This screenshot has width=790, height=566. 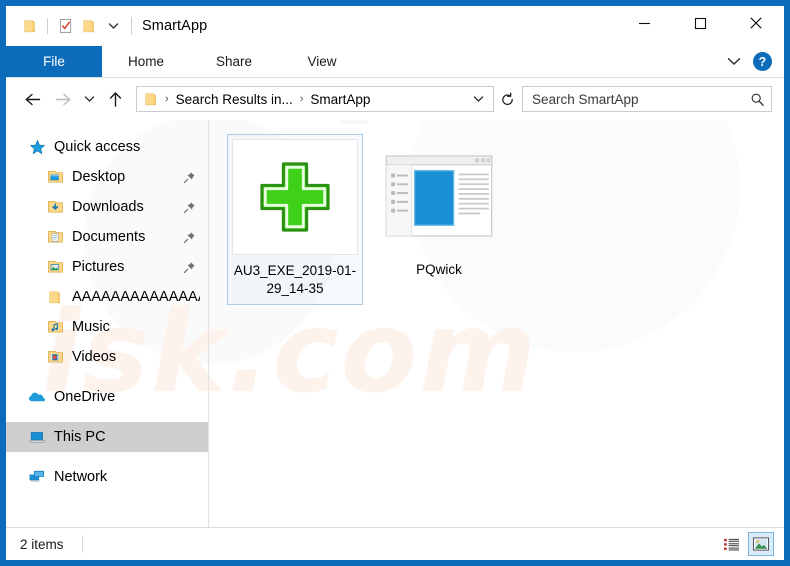 What do you see at coordinates (641, 99) in the screenshot?
I see `search-input` at bounding box center [641, 99].